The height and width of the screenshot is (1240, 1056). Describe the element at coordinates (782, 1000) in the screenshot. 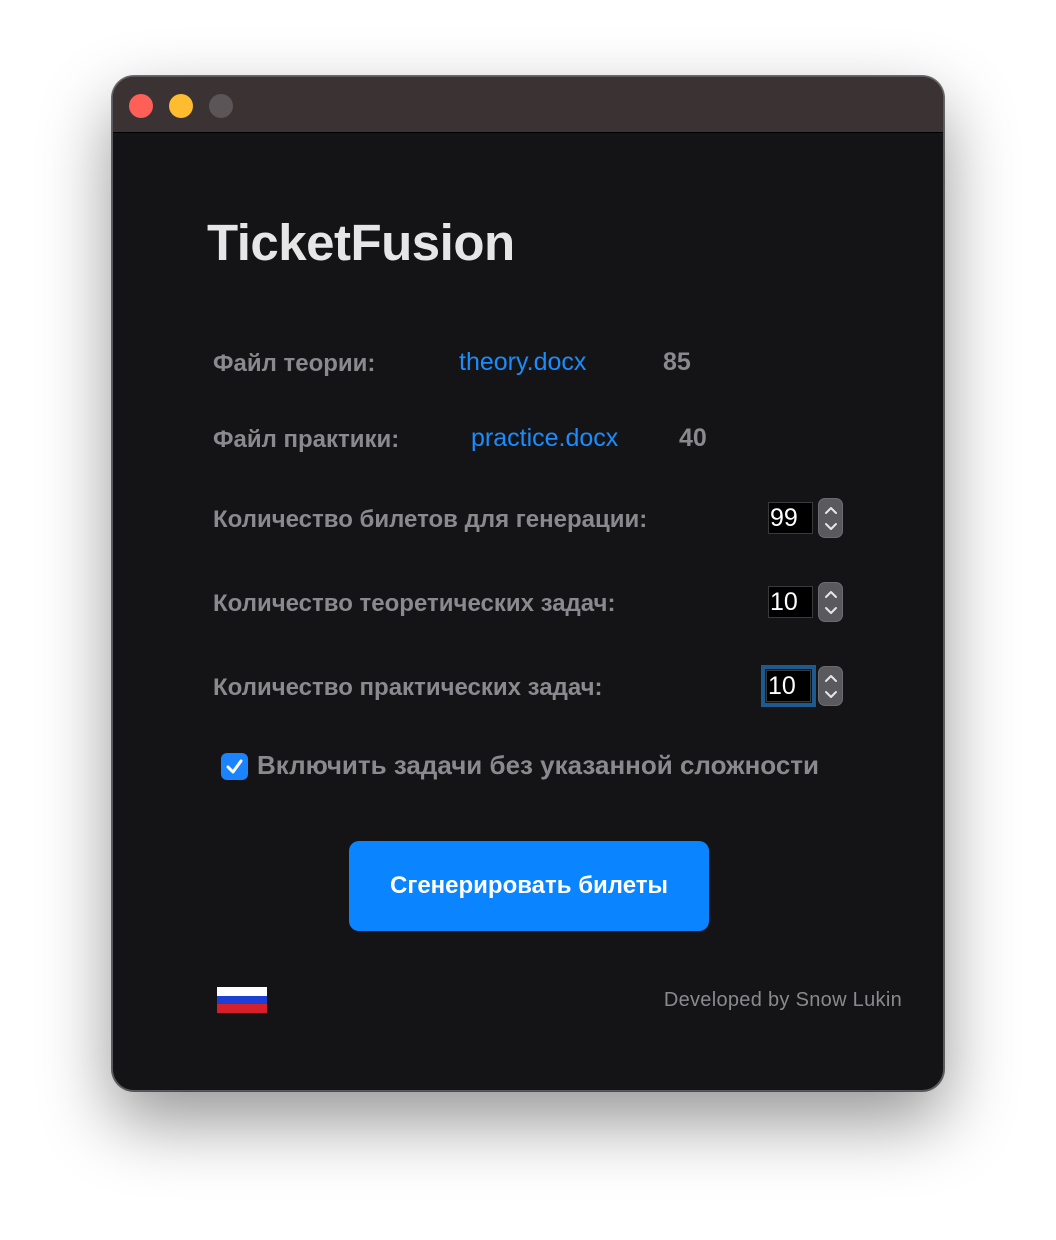

I see `developer-credit: Developed by Snow Lukin` at that location.